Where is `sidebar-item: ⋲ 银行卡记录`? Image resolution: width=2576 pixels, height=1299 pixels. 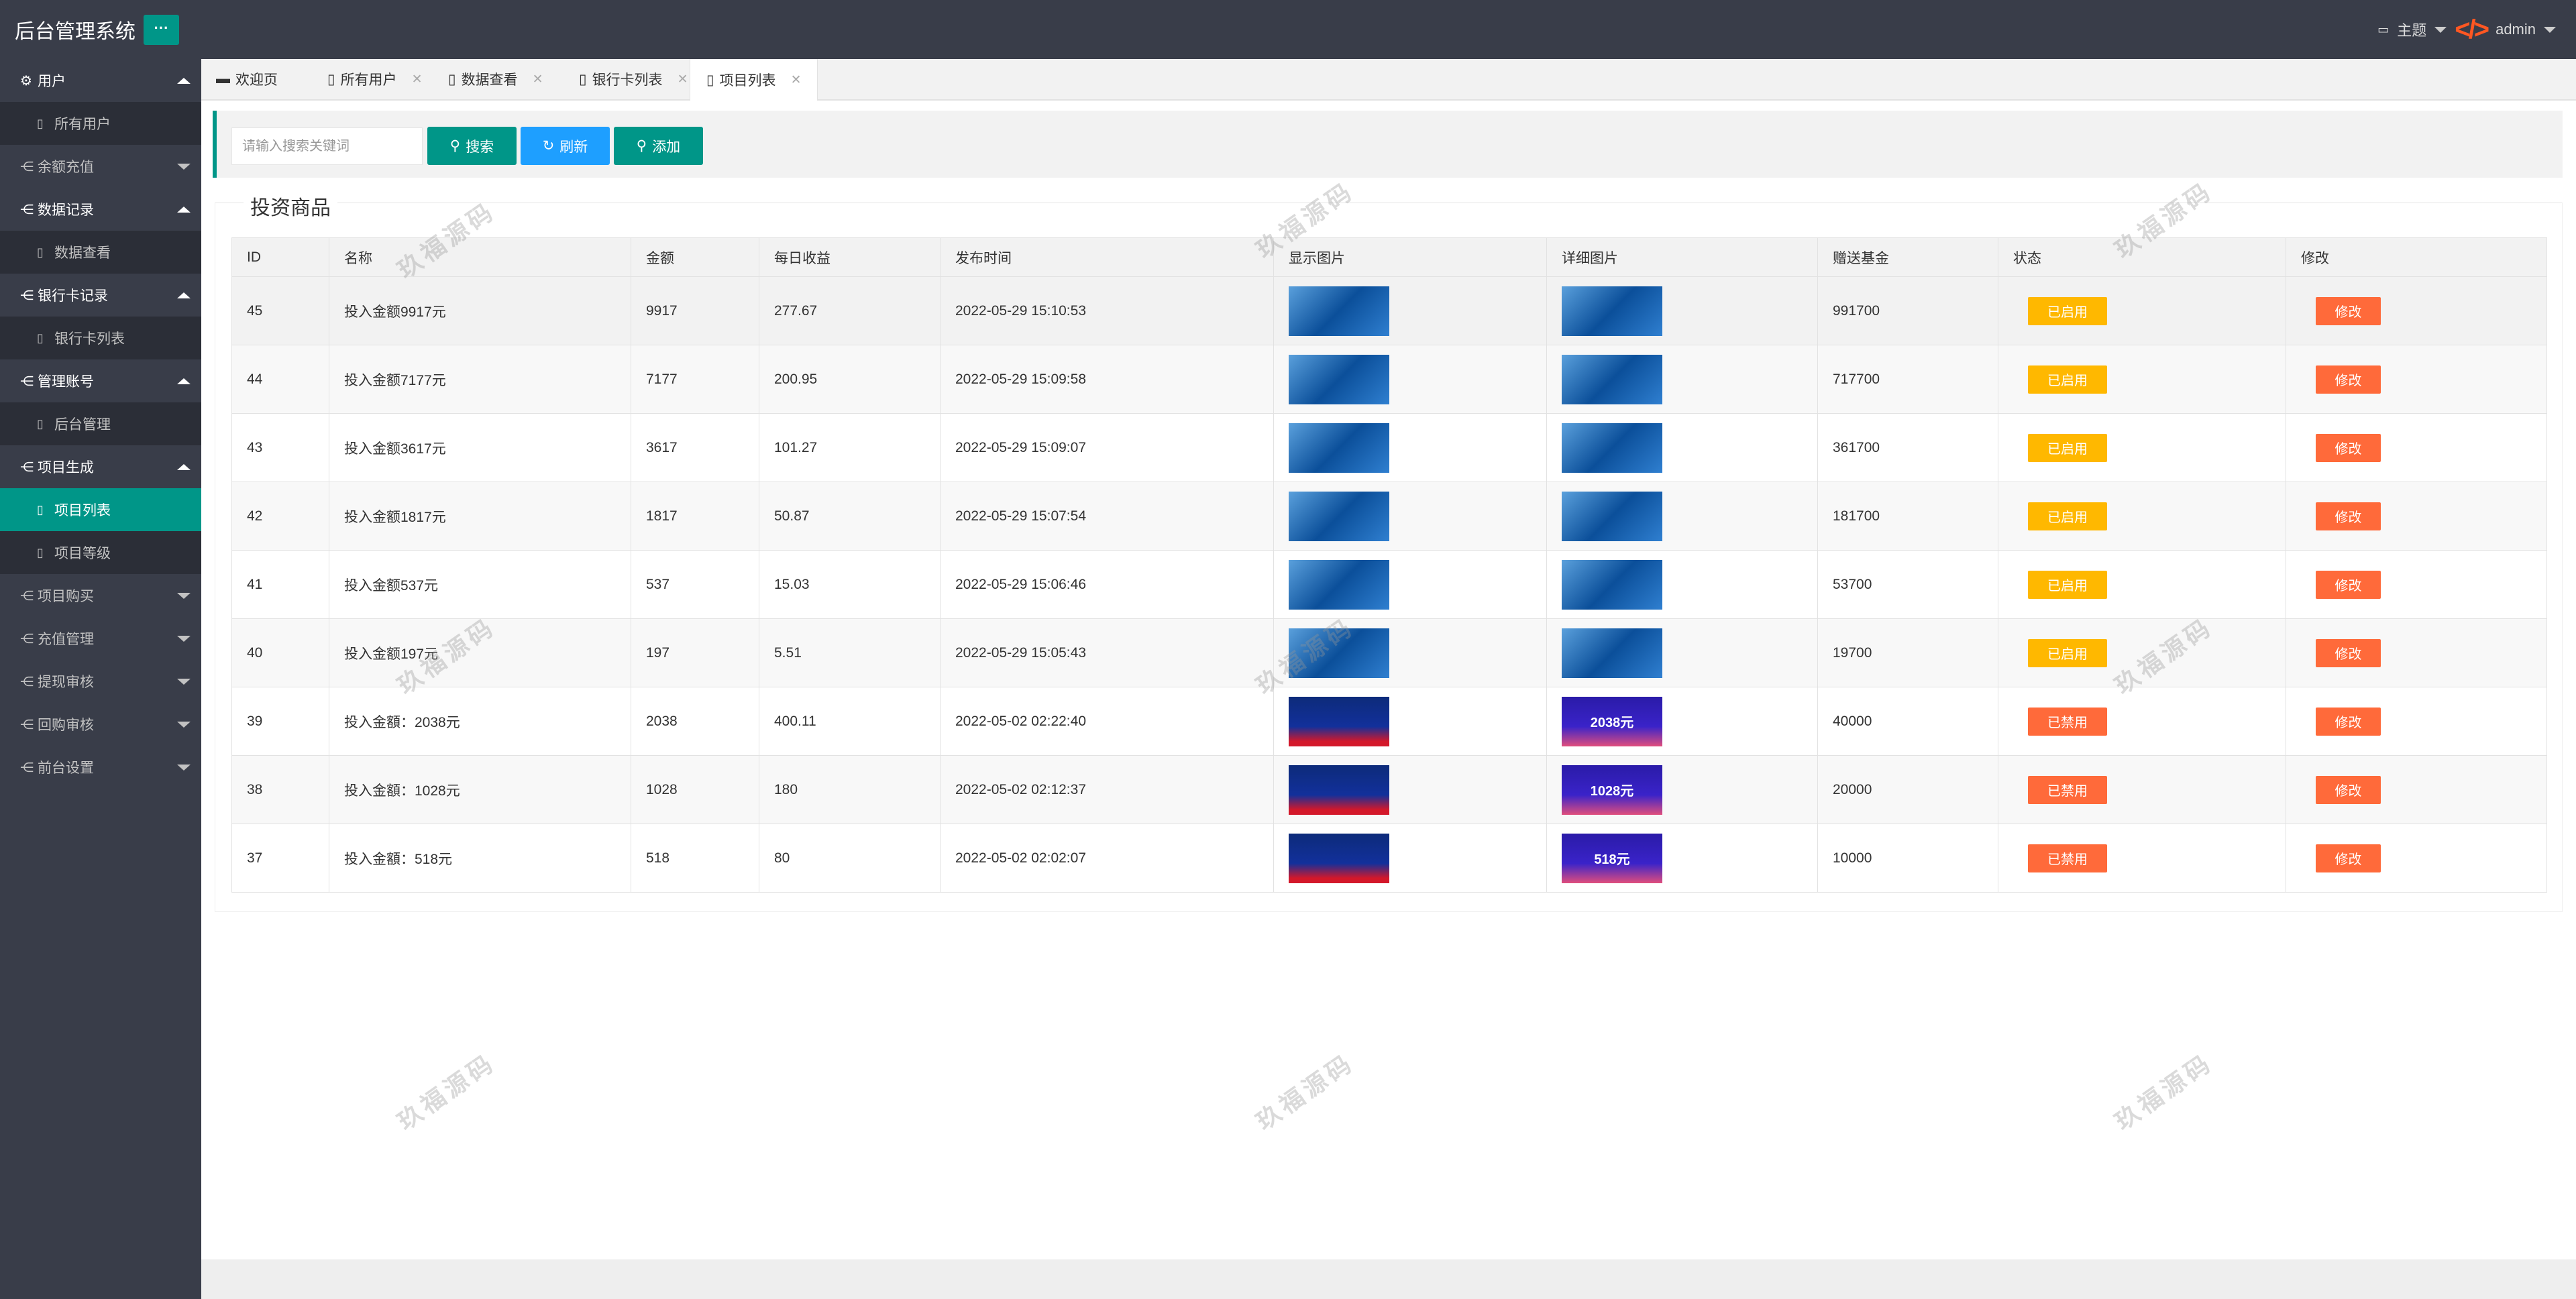
sidebar-item: ⋲ 银行卡记录 is located at coordinates (100, 296).